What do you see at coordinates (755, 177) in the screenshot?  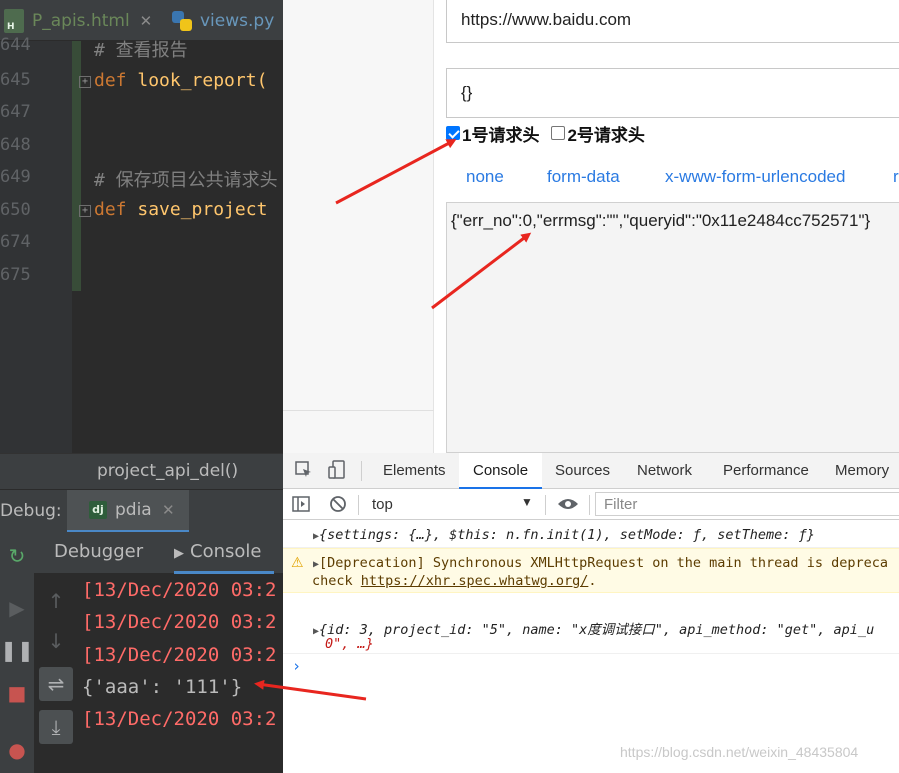 I see `tab-x-www-form-urlencoded: x-www-form-urlencoded` at bounding box center [755, 177].